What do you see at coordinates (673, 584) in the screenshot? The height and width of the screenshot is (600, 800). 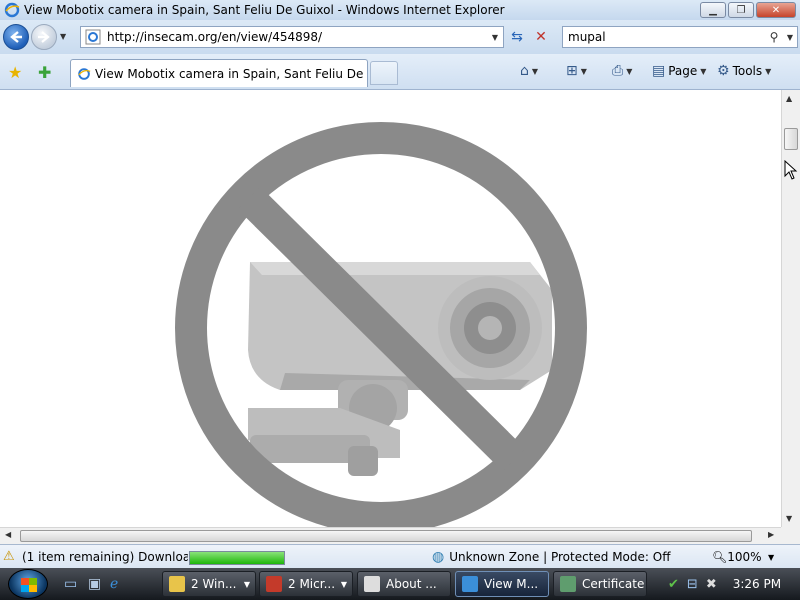 I see `security-shield-icon: ✔` at bounding box center [673, 584].